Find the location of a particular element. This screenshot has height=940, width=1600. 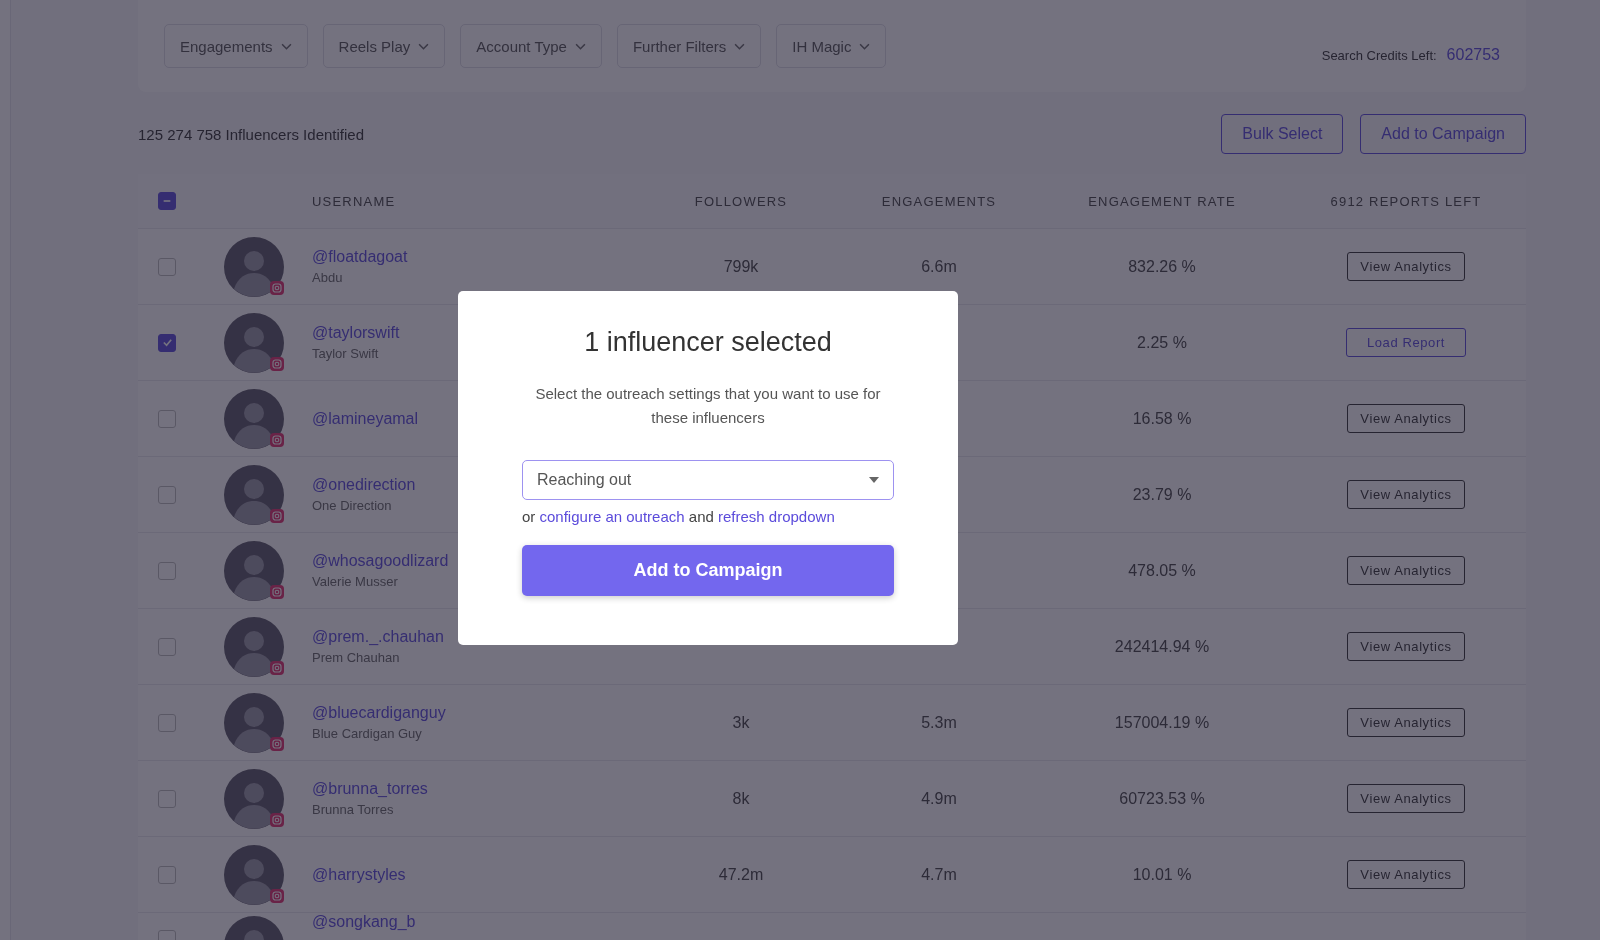

username-link: @bluecardiganguy is located at coordinates (379, 713).